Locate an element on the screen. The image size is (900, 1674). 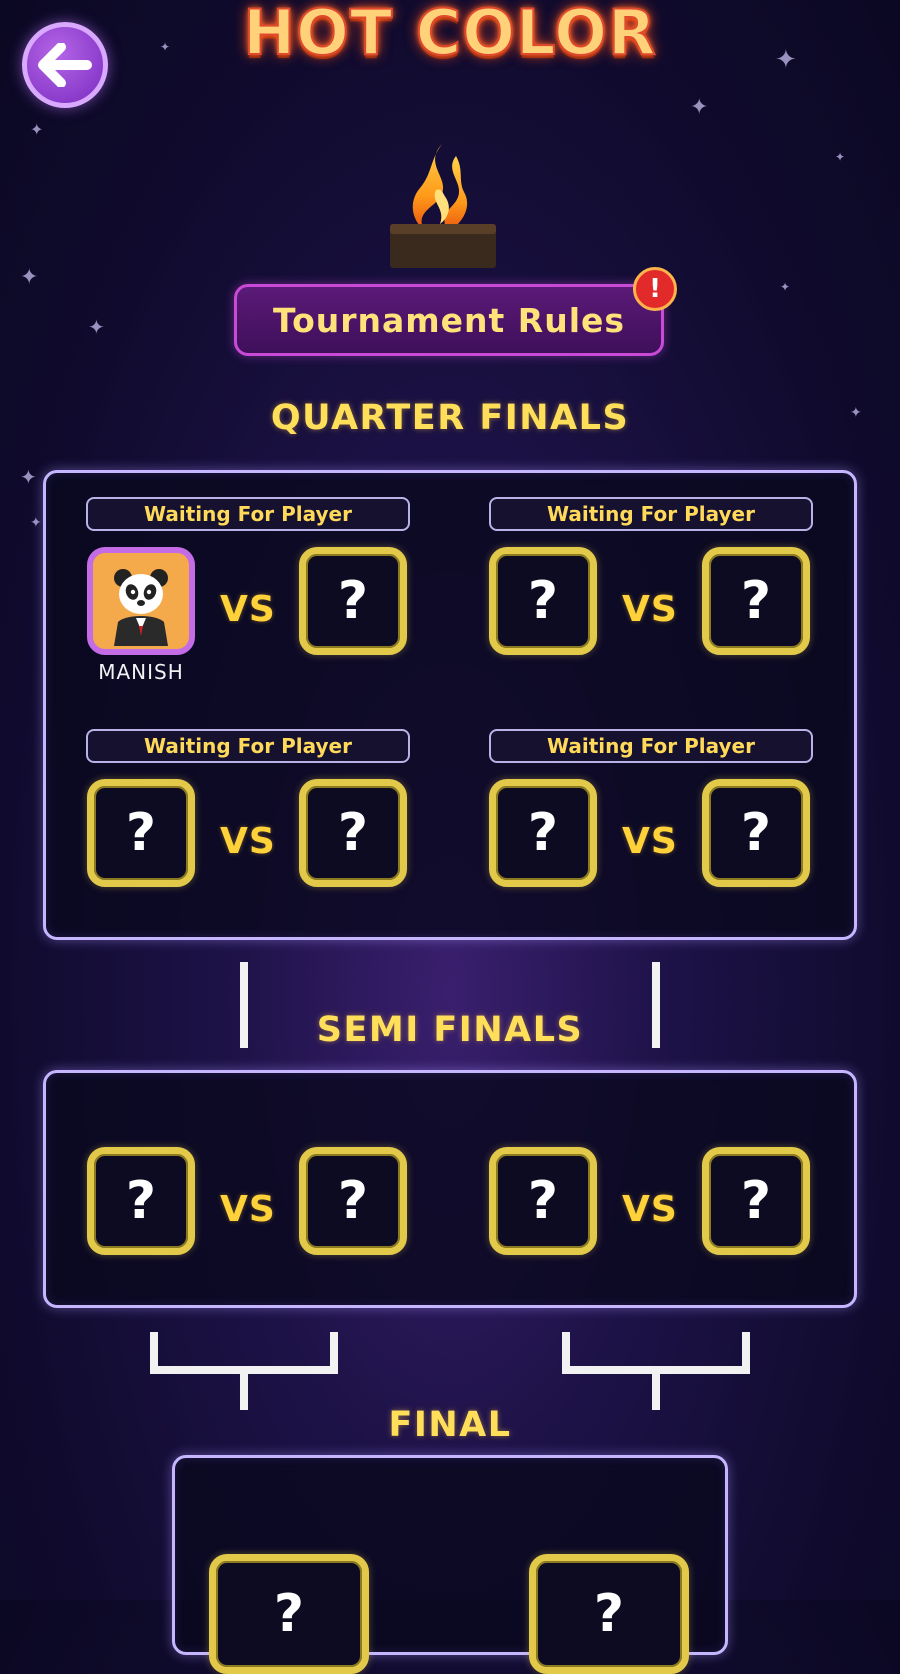
semi-finals-title: SEMI FINALS is located at coordinates (450, 1030).